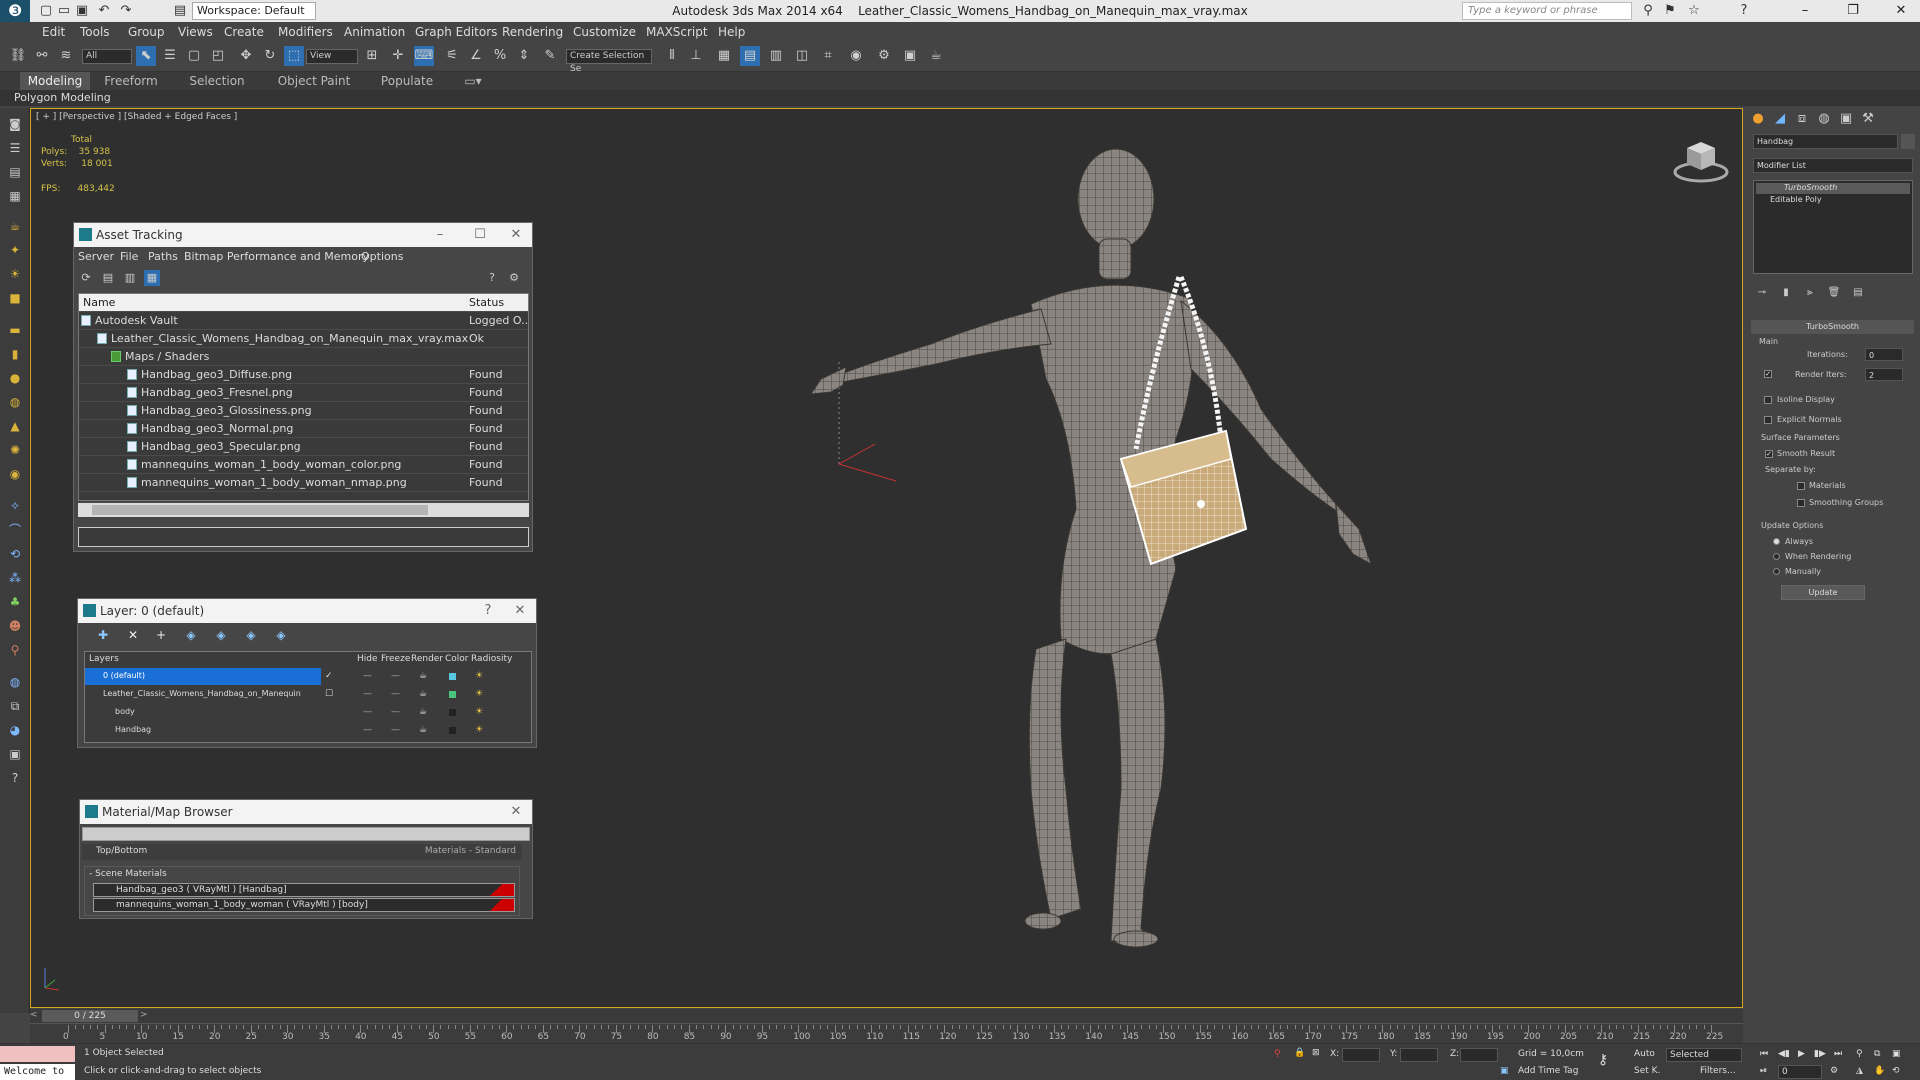 This screenshot has height=1080, width=1920. What do you see at coordinates (427, 659) in the screenshot?
I see `render-col-header: Render` at bounding box center [427, 659].